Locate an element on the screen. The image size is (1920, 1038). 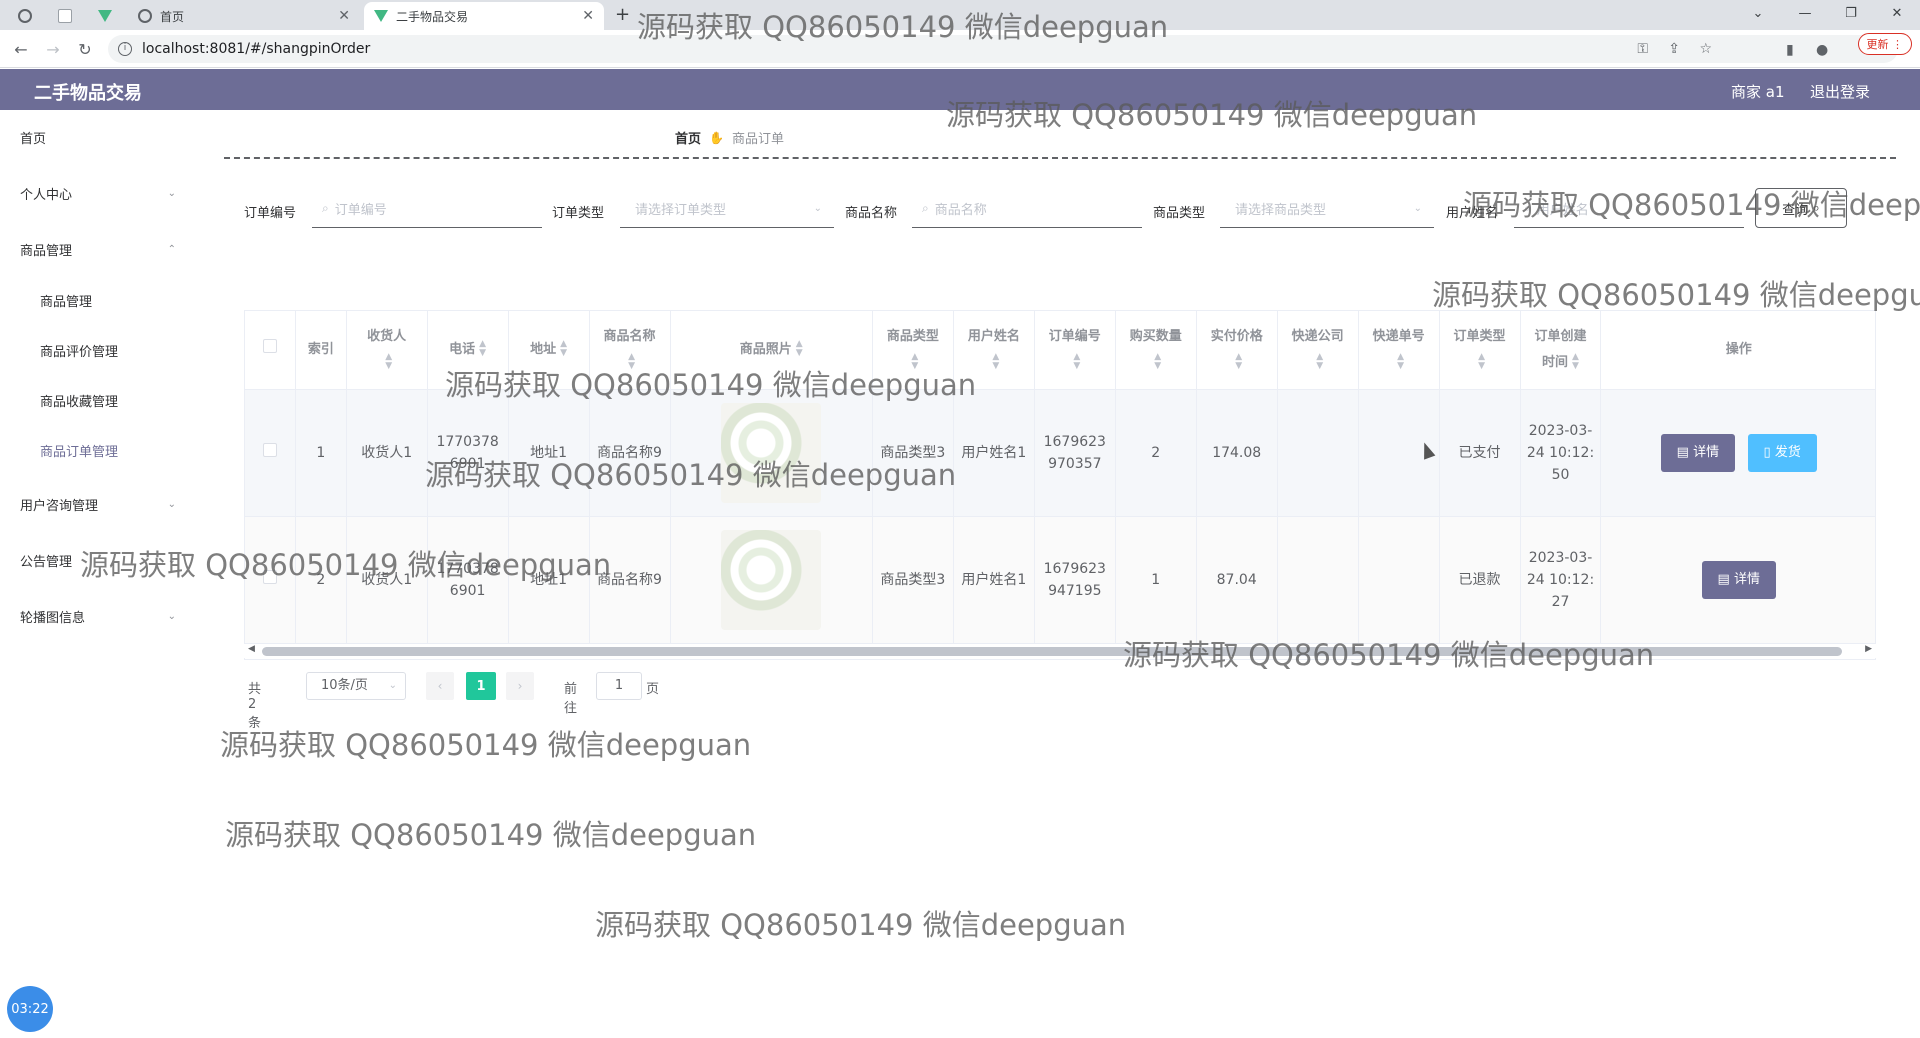
scroll-right-icon: ▶ is located at coordinates (1868, 649).